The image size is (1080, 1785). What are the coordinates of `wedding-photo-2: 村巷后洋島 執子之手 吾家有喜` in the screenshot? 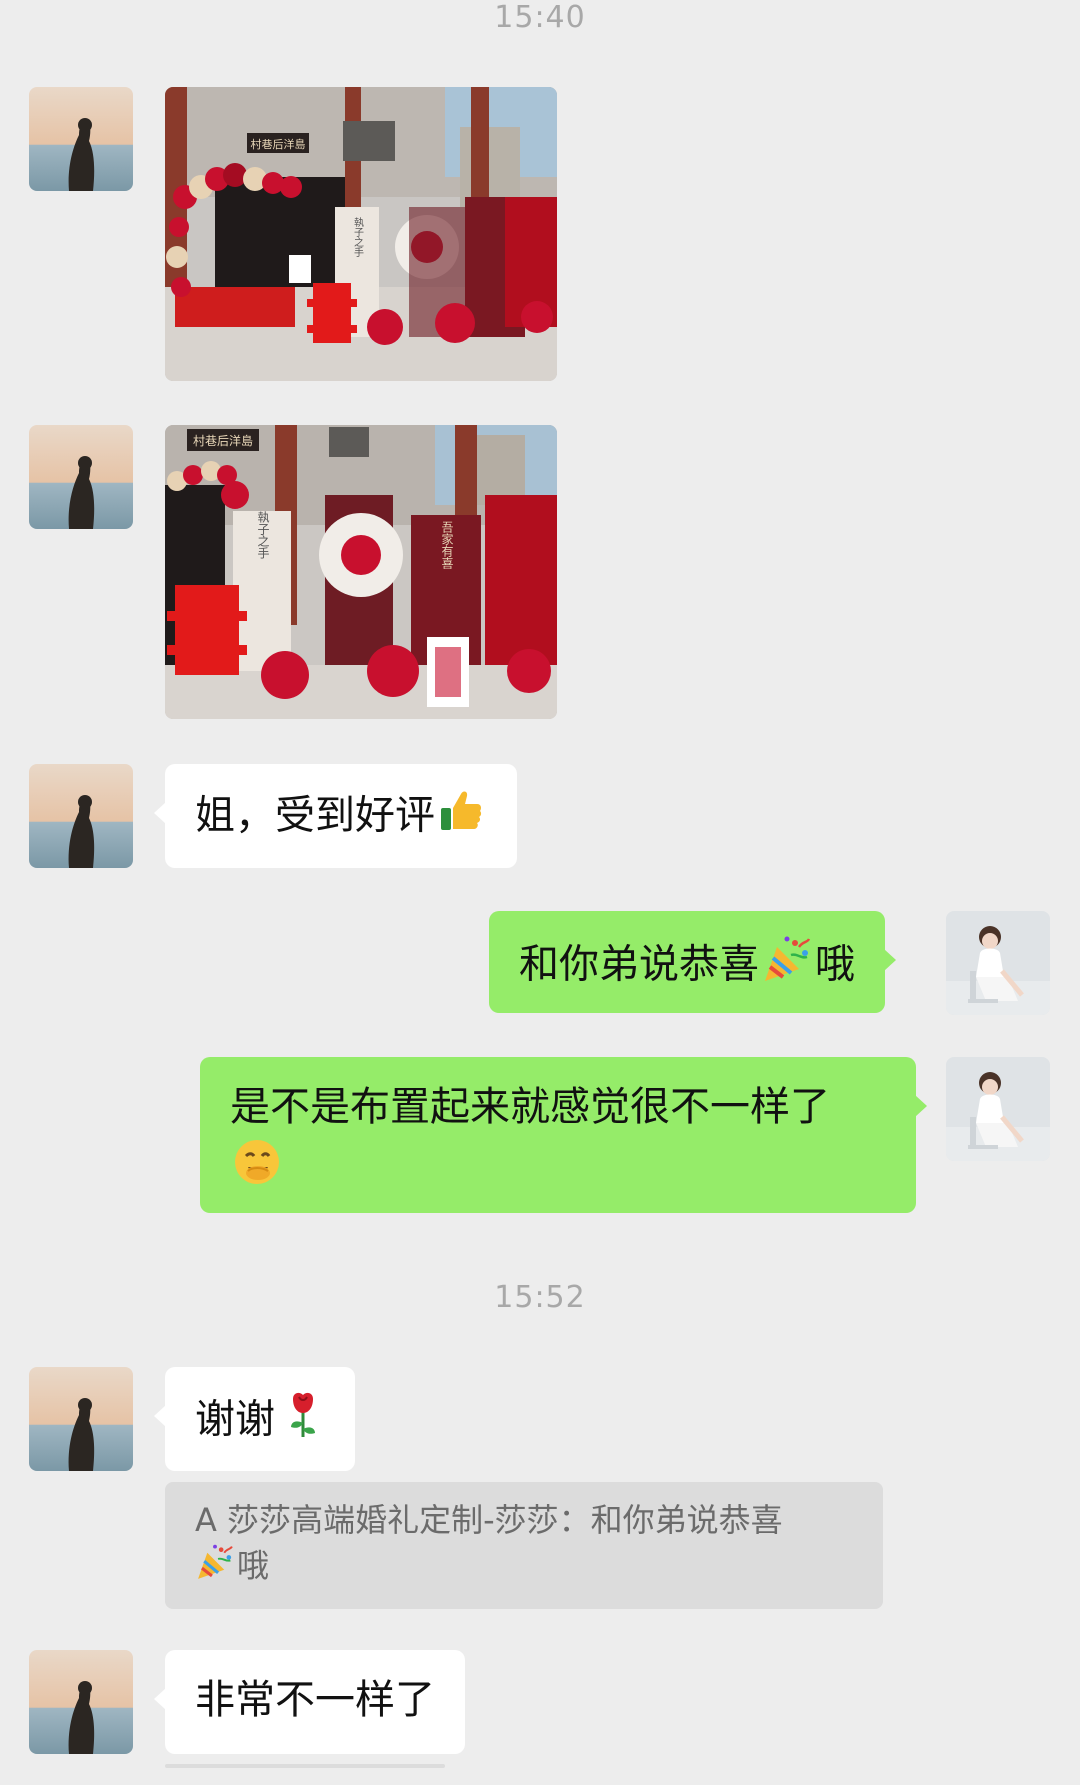 It's located at (361, 572).